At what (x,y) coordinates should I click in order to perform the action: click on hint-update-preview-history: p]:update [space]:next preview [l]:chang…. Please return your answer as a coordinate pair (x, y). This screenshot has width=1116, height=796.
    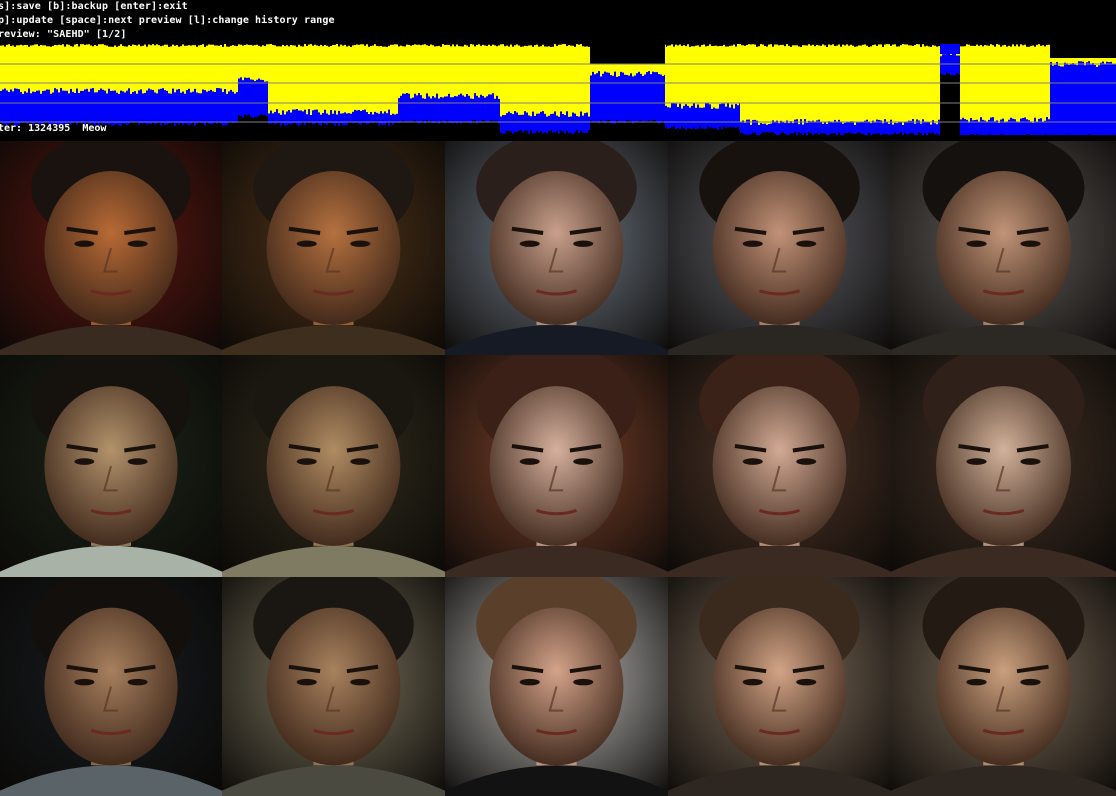
    Looking at the image, I should click on (167, 20).